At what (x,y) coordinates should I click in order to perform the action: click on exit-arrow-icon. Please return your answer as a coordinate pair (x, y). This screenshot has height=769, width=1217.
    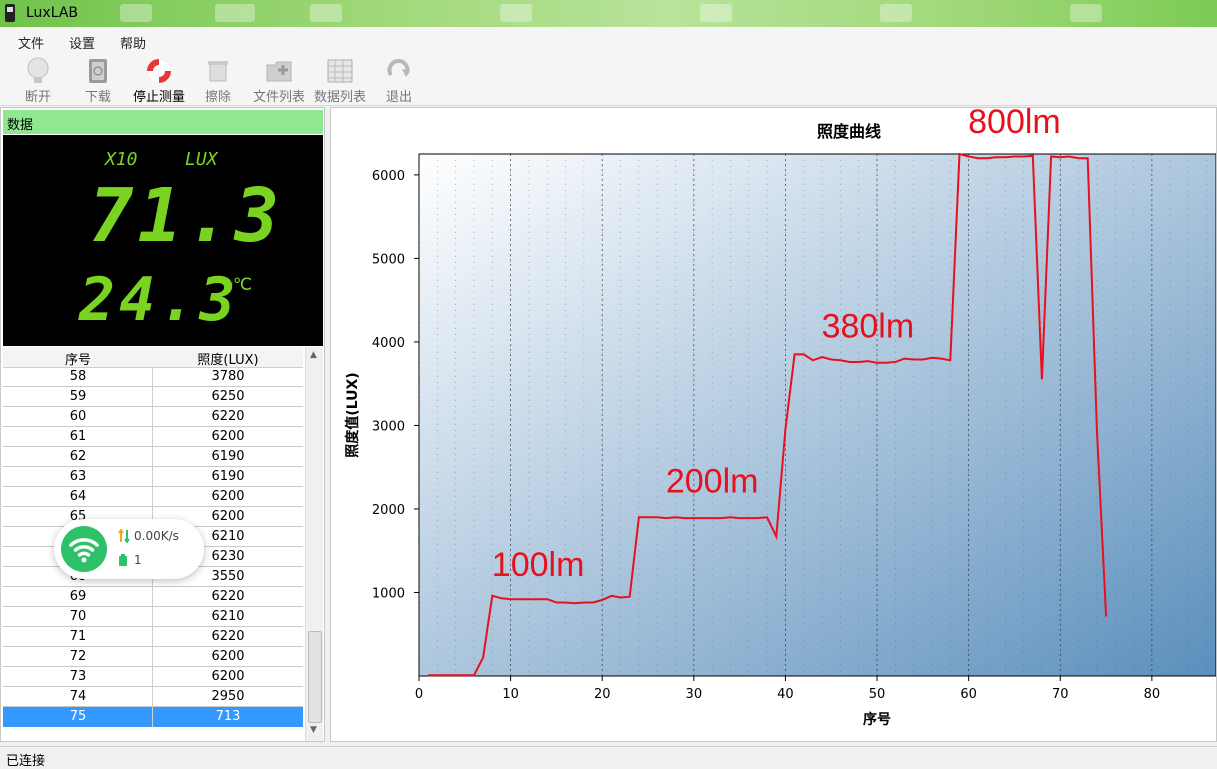
    Looking at the image, I should click on (399, 71).